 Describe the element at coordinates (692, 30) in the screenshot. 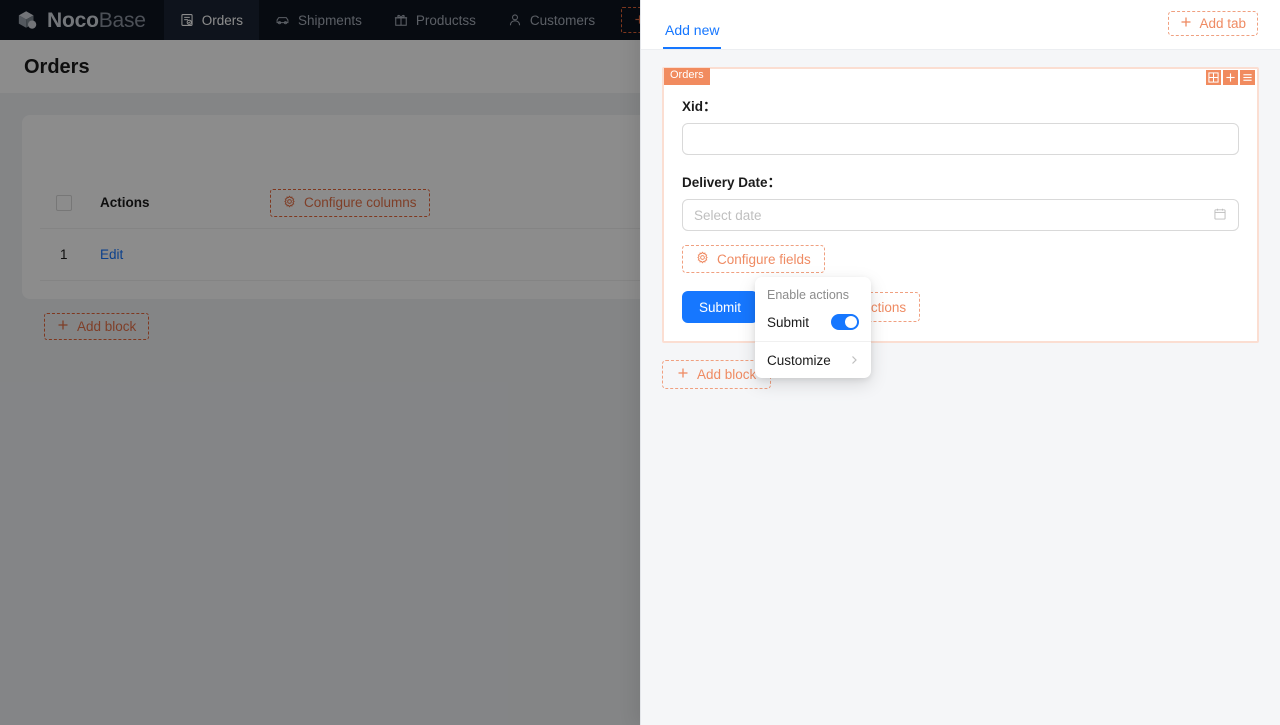

I see `tab-label: Add new` at that location.